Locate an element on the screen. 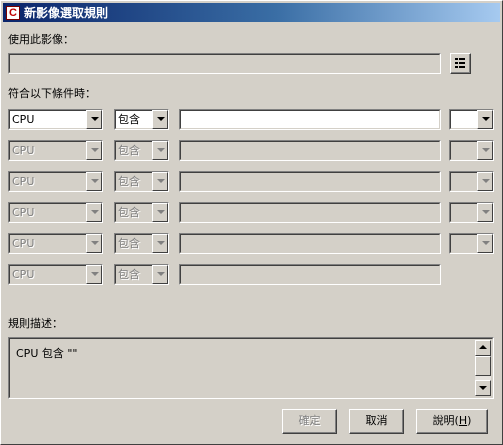 This screenshot has width=503, height=445. scroll-down-icon is located at coordinates (483, 388).